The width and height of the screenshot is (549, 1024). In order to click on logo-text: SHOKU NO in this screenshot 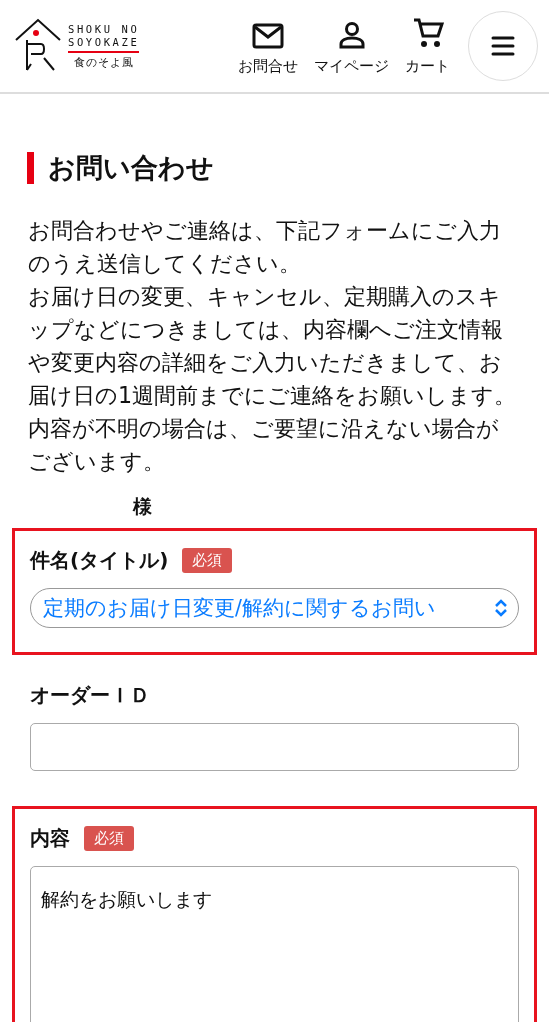, I will do `click(104, 29)`.